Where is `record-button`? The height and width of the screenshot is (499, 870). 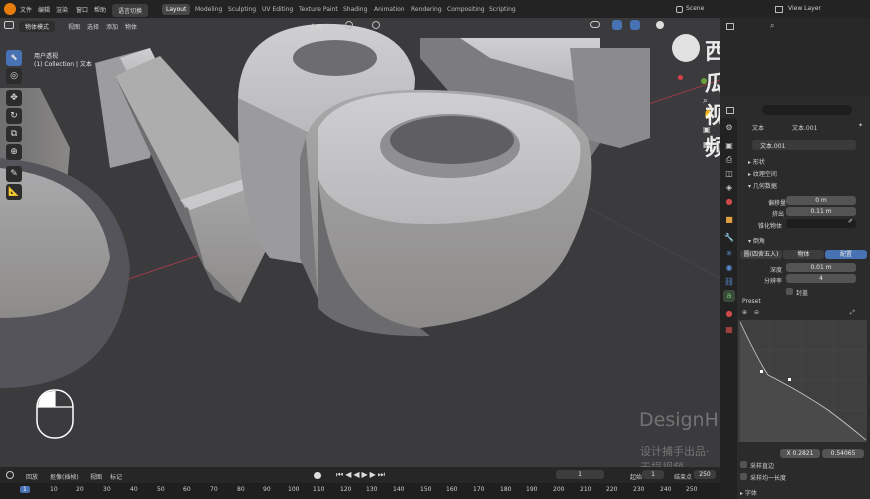 record-button is located at coordinates (317, 475).